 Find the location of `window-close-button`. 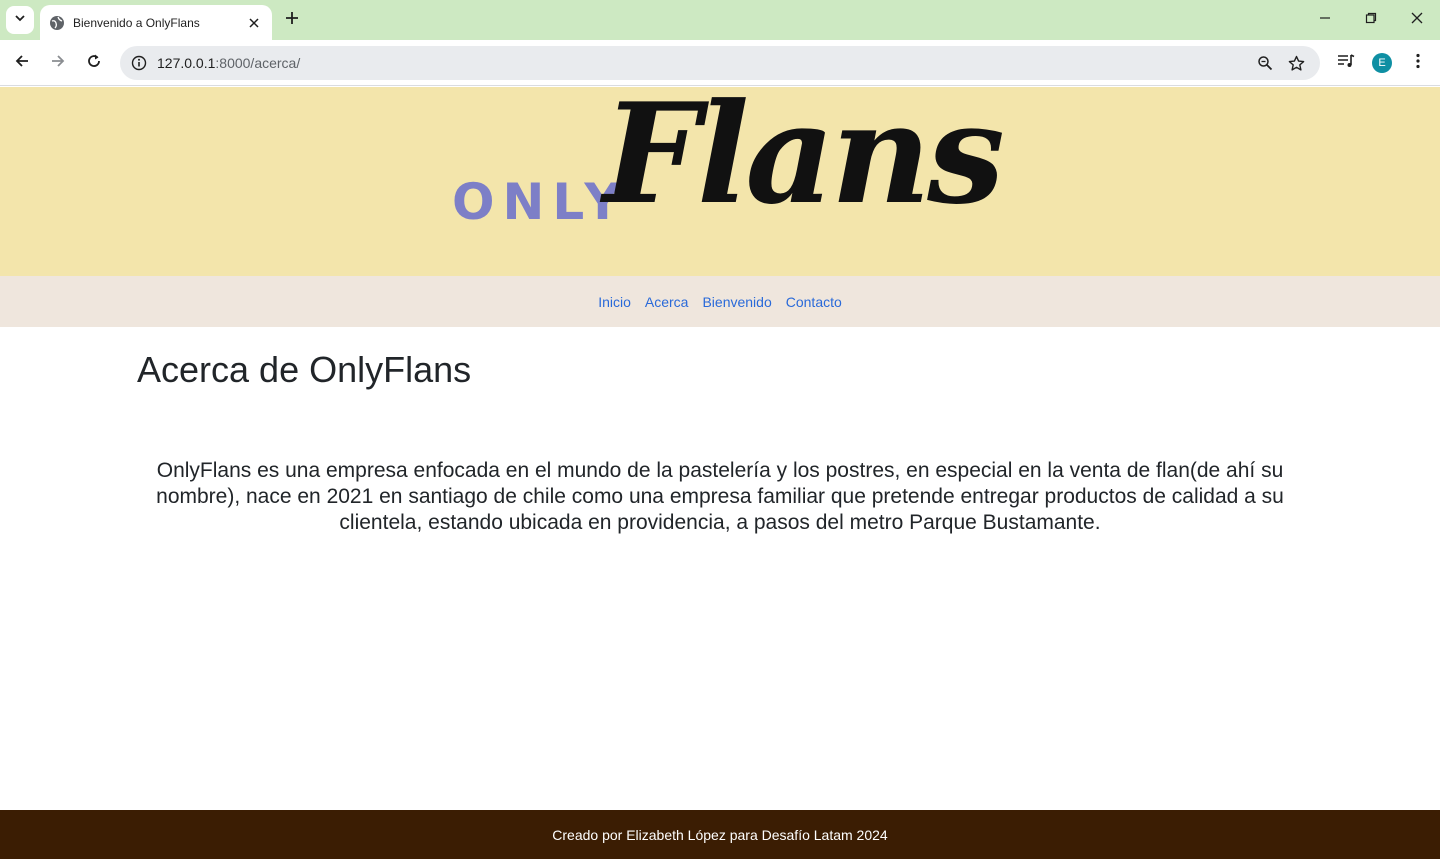

window-close-button is located at coordinates (1417, 20).